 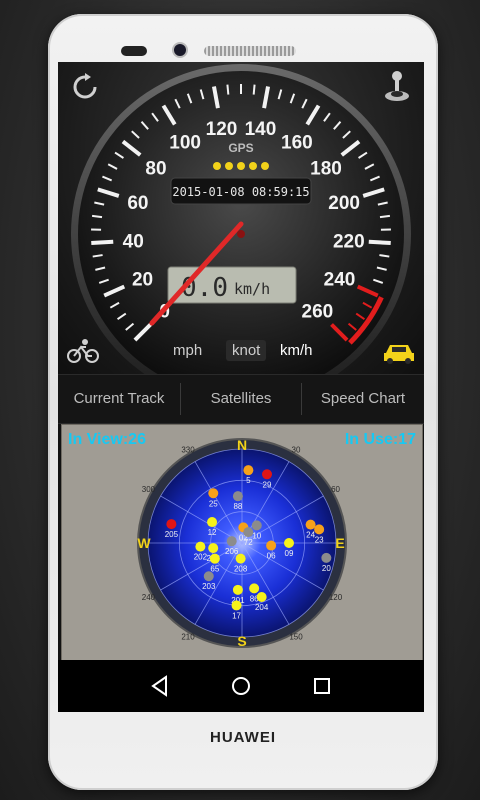 I want to click on gauge-tick-label: 140, so click(x=261, y=129).